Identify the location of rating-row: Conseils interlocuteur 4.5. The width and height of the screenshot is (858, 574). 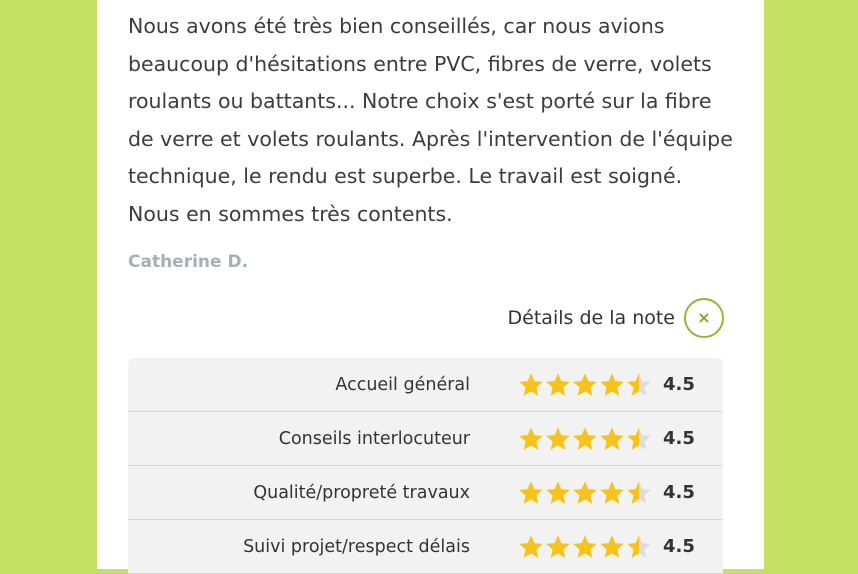
(425, 439).